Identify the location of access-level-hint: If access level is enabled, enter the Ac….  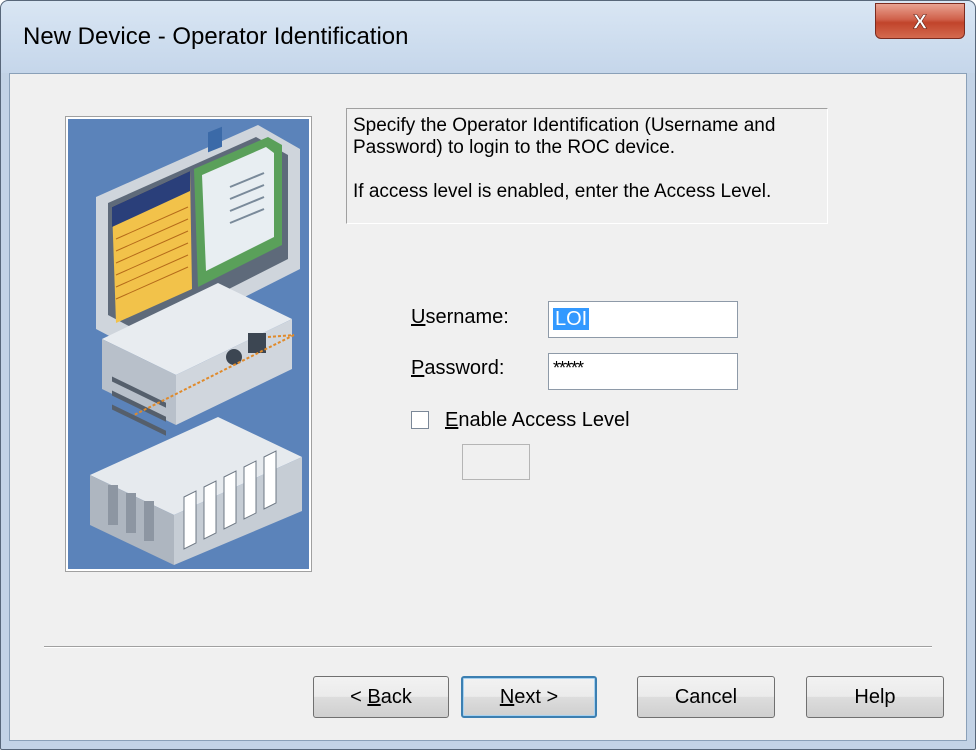
(562, 191).